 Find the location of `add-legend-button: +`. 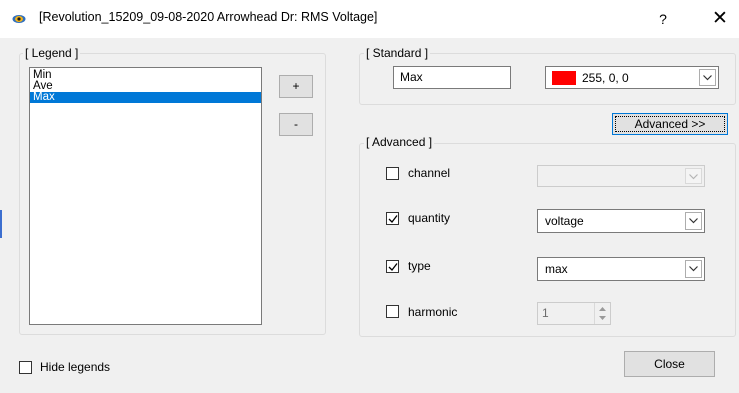

add-legend-button: + is located at coordinates (296, 86).